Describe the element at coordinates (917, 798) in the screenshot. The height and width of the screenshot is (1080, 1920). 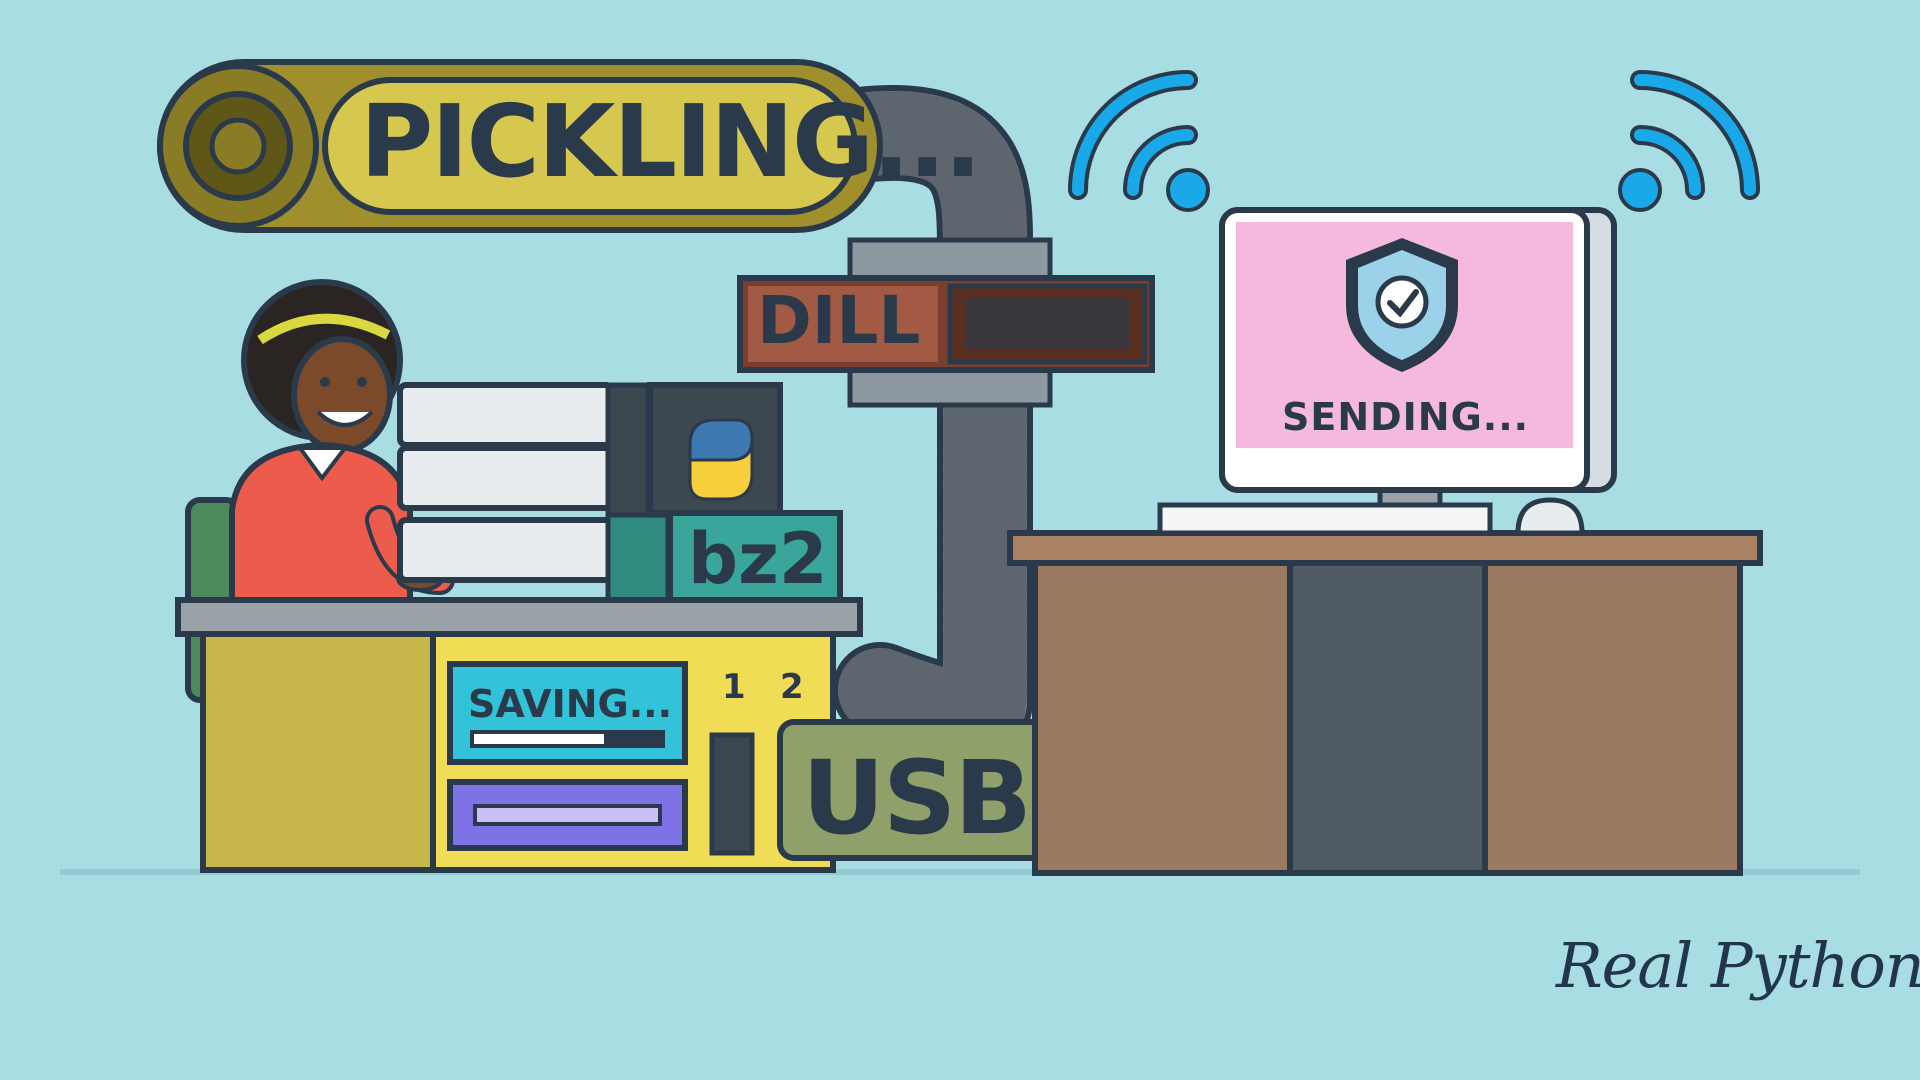
I see `usb-label: USB` at that location.